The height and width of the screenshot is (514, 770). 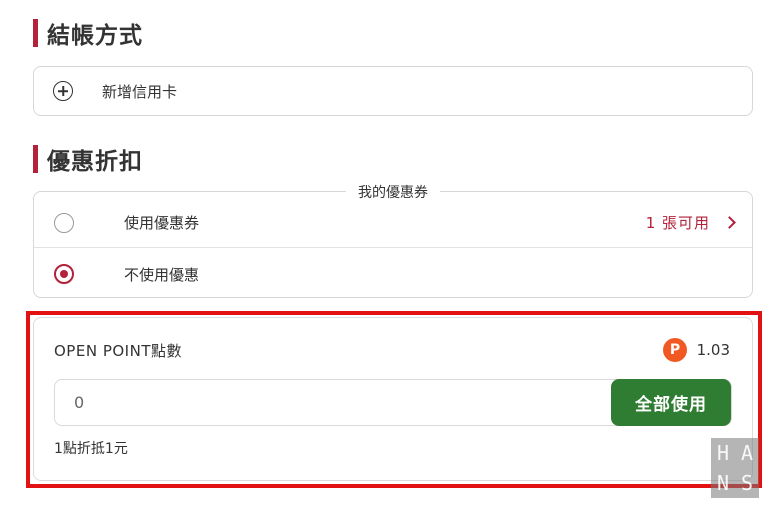 I want to click on watermark-letter: A, so click(x=747, y=453).